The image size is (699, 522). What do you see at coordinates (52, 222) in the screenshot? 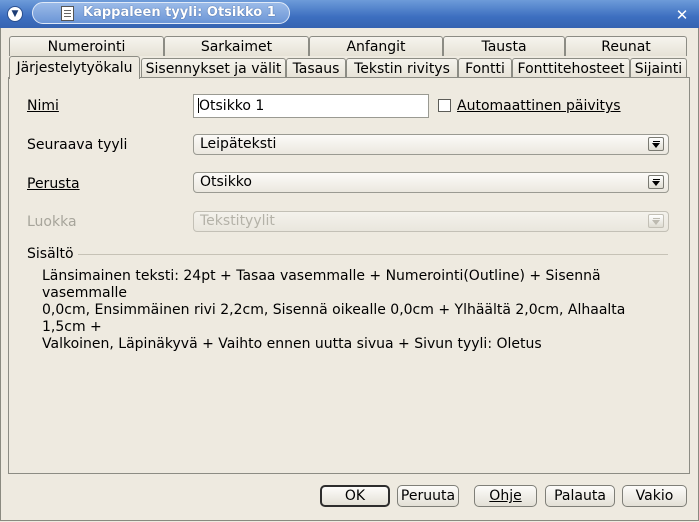
I see `category-label: Luokka` at bounding box center [52, 222].